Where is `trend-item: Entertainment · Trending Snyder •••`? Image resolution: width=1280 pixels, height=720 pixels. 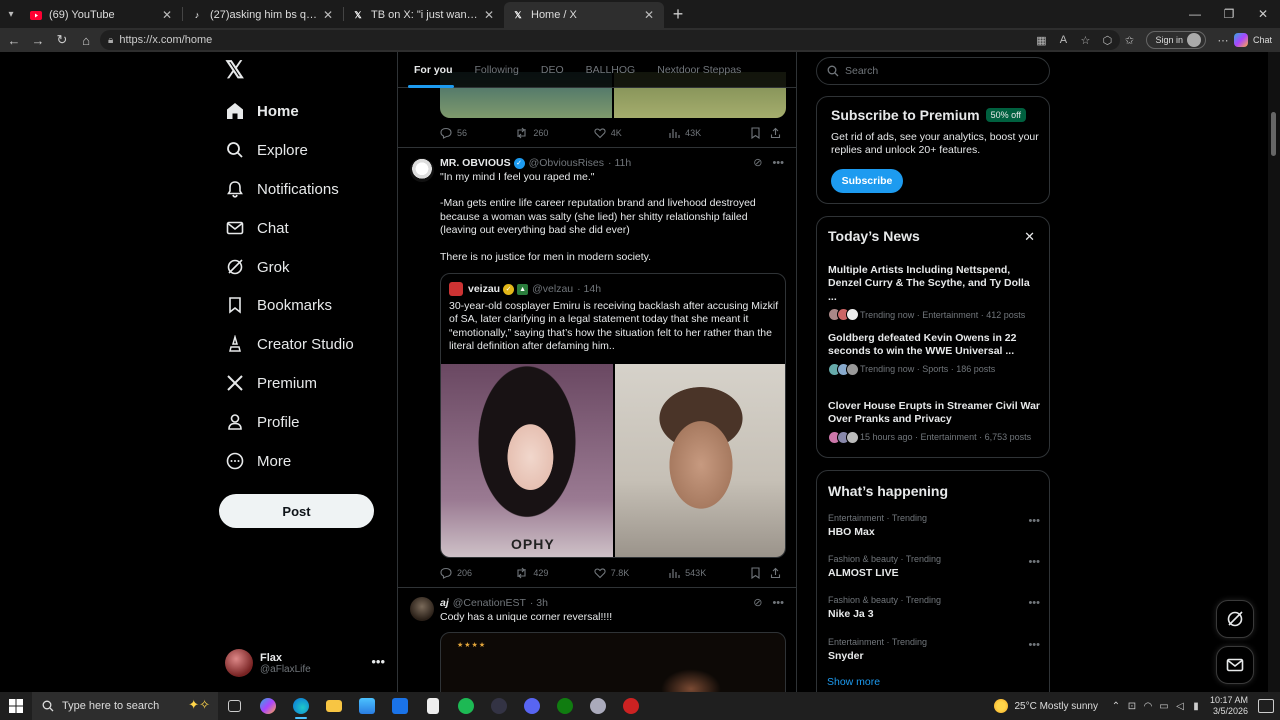 trend-item: Entertainment · Trending Snyder ••• is located at coordinates (934, 649).